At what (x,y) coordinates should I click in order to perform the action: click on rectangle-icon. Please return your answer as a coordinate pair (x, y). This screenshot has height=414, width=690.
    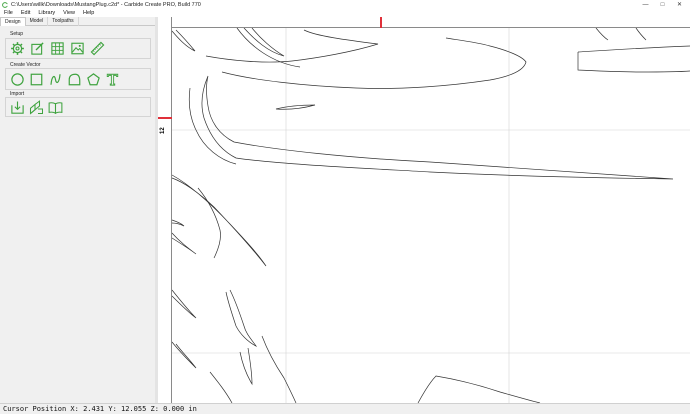
    Looking at the image, I should click on (36, 79).